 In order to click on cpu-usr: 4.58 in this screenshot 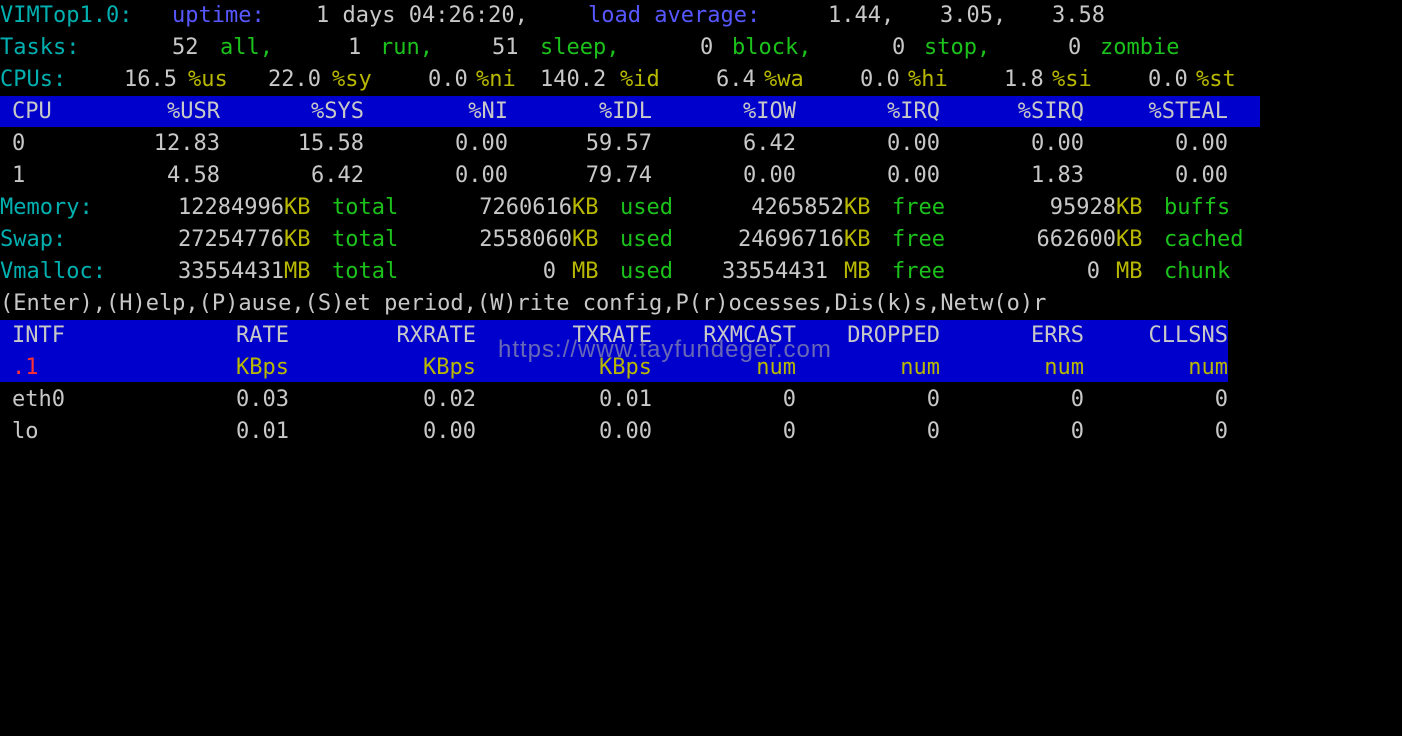, I will do `click(193, 175)`.